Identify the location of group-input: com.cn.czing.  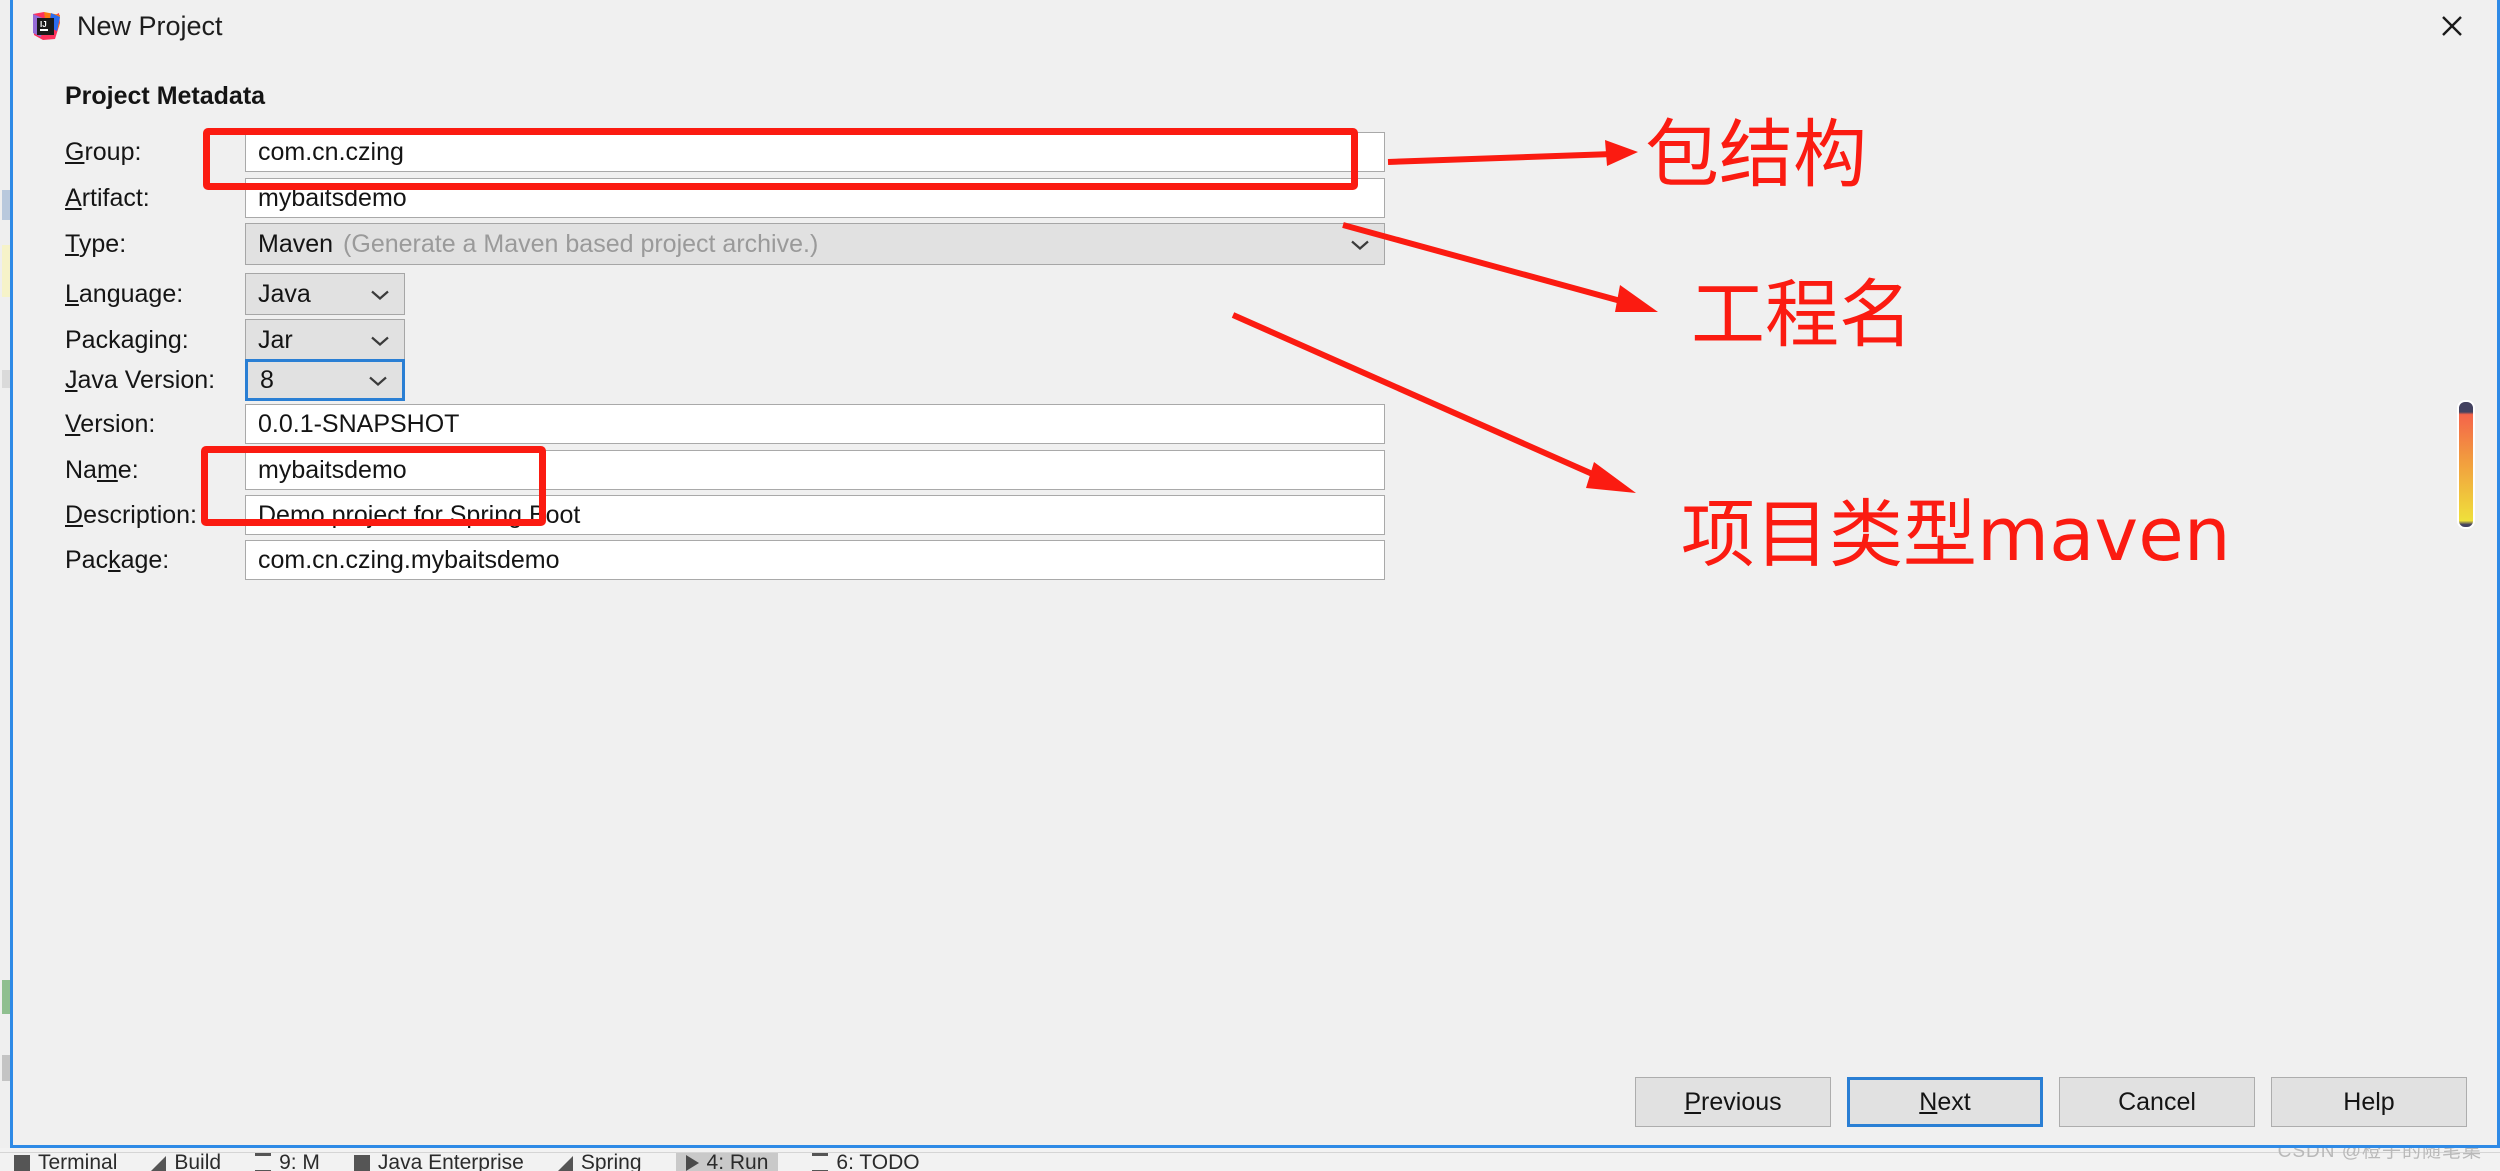
(815, 152).